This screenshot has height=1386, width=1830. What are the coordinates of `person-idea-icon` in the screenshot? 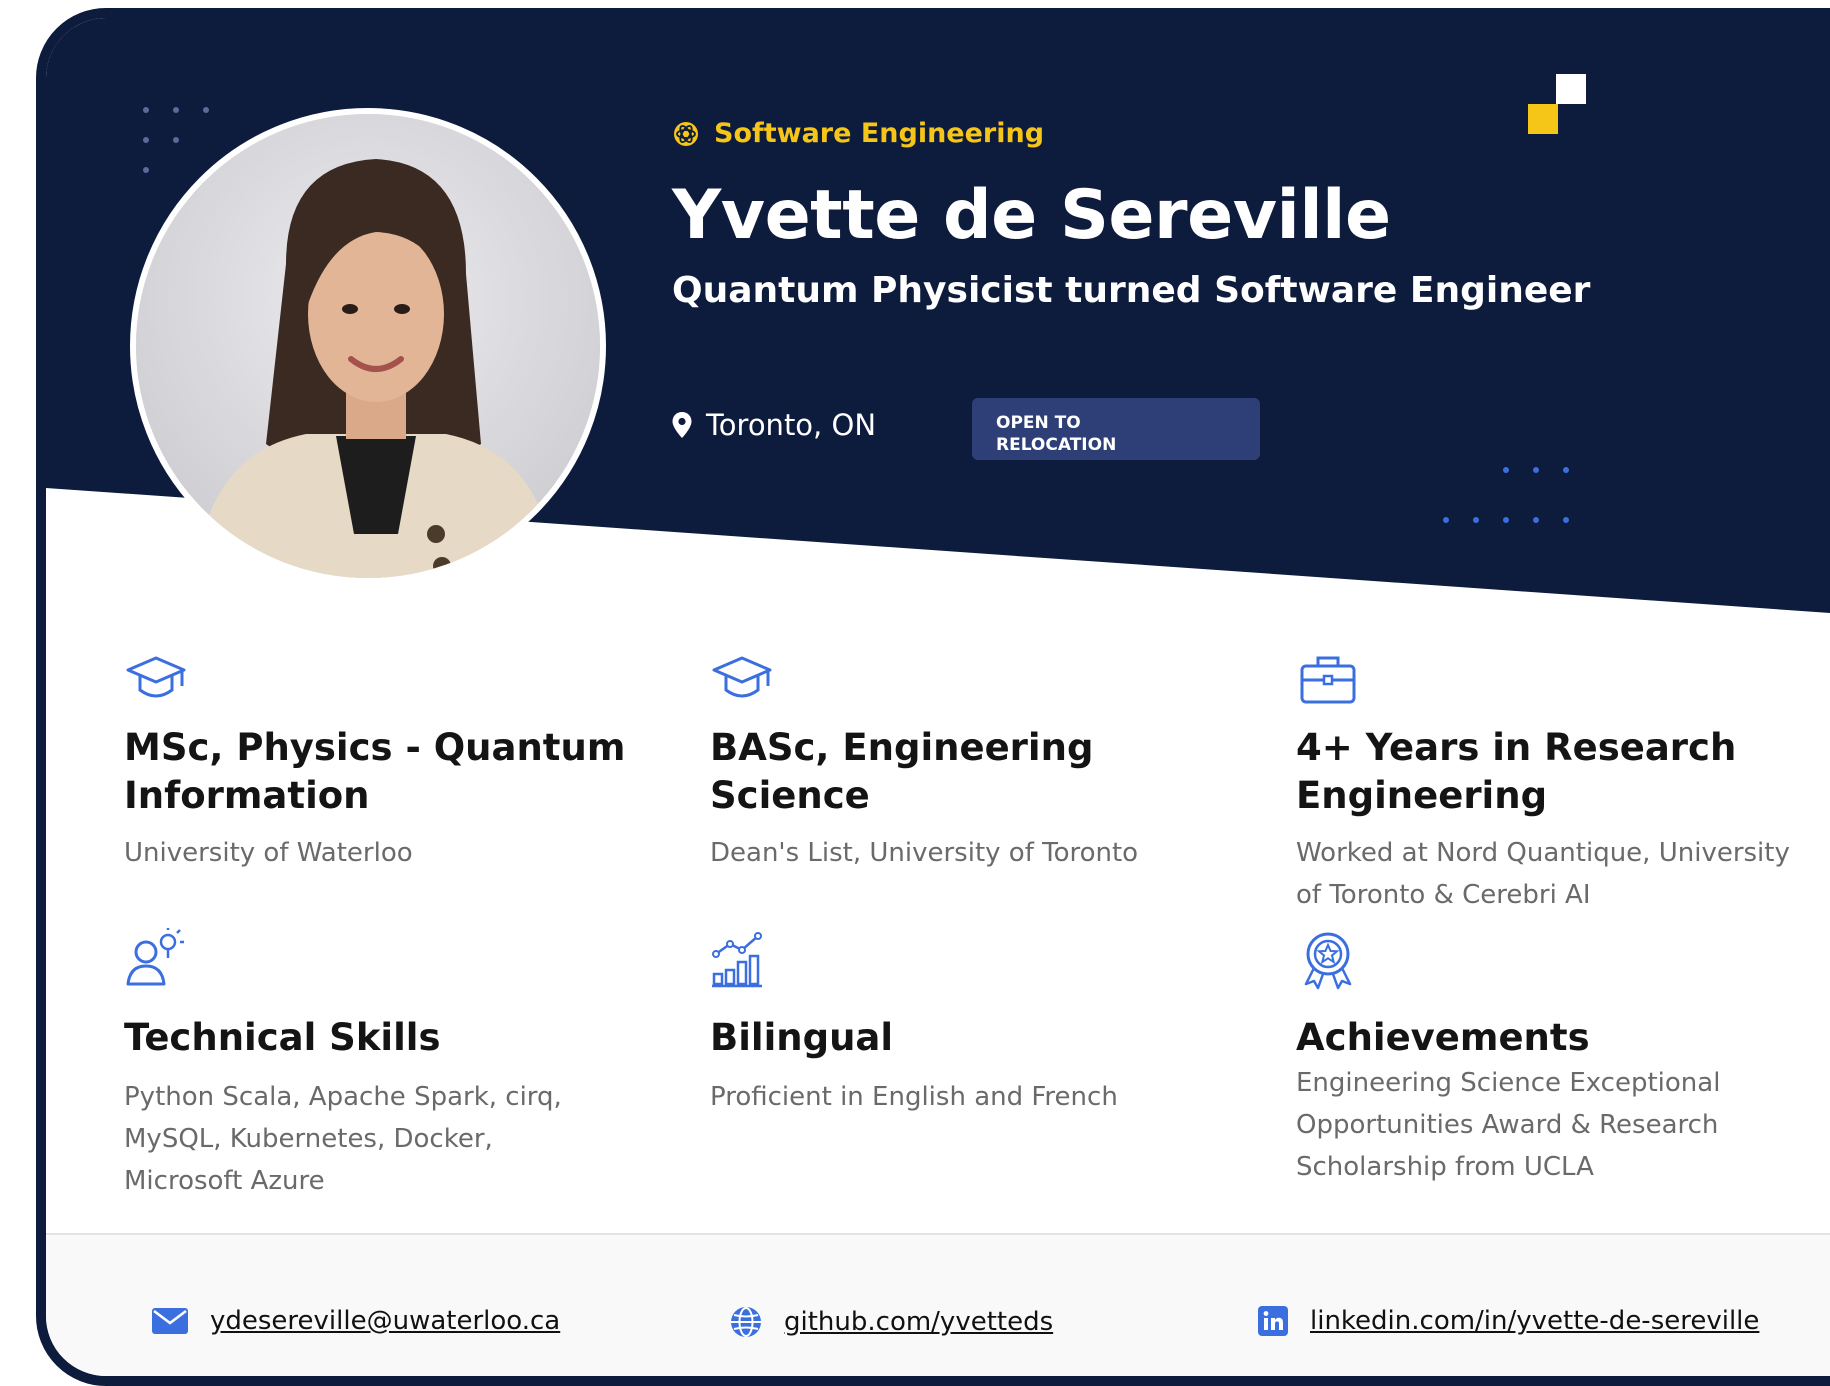 It's located at (155, 957).